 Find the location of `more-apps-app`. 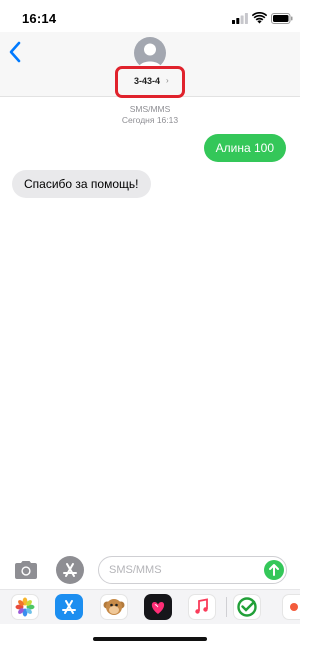

more-apps-app is located at coordinates (291, 607).